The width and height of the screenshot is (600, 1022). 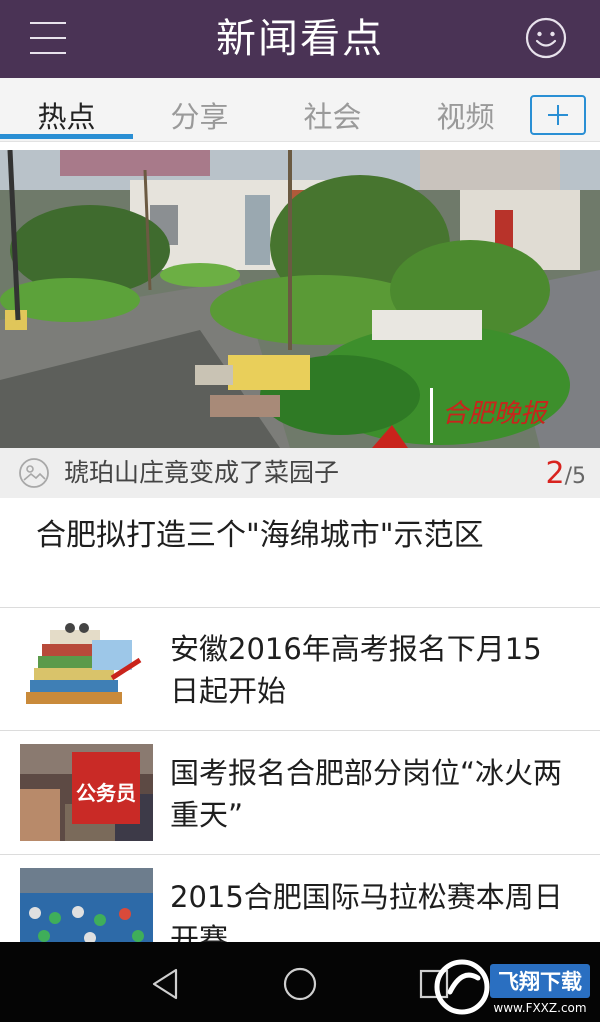 I want to click on tab-video: 视频, so click(x=465, y=110).